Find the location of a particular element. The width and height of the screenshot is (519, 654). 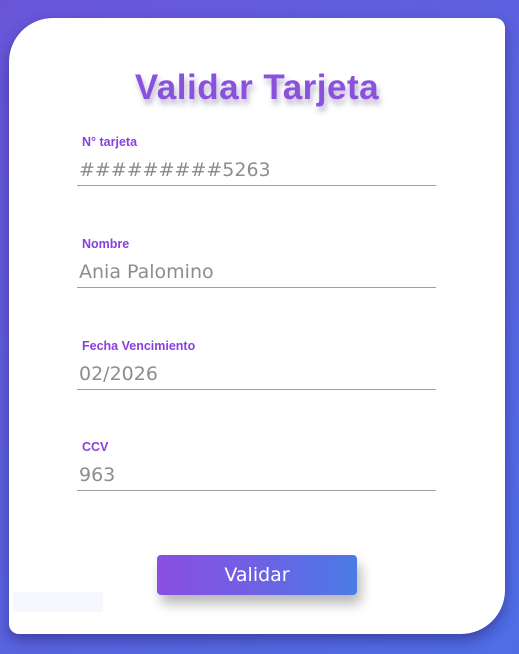

ccv-input is located at coordinates (256, 475).